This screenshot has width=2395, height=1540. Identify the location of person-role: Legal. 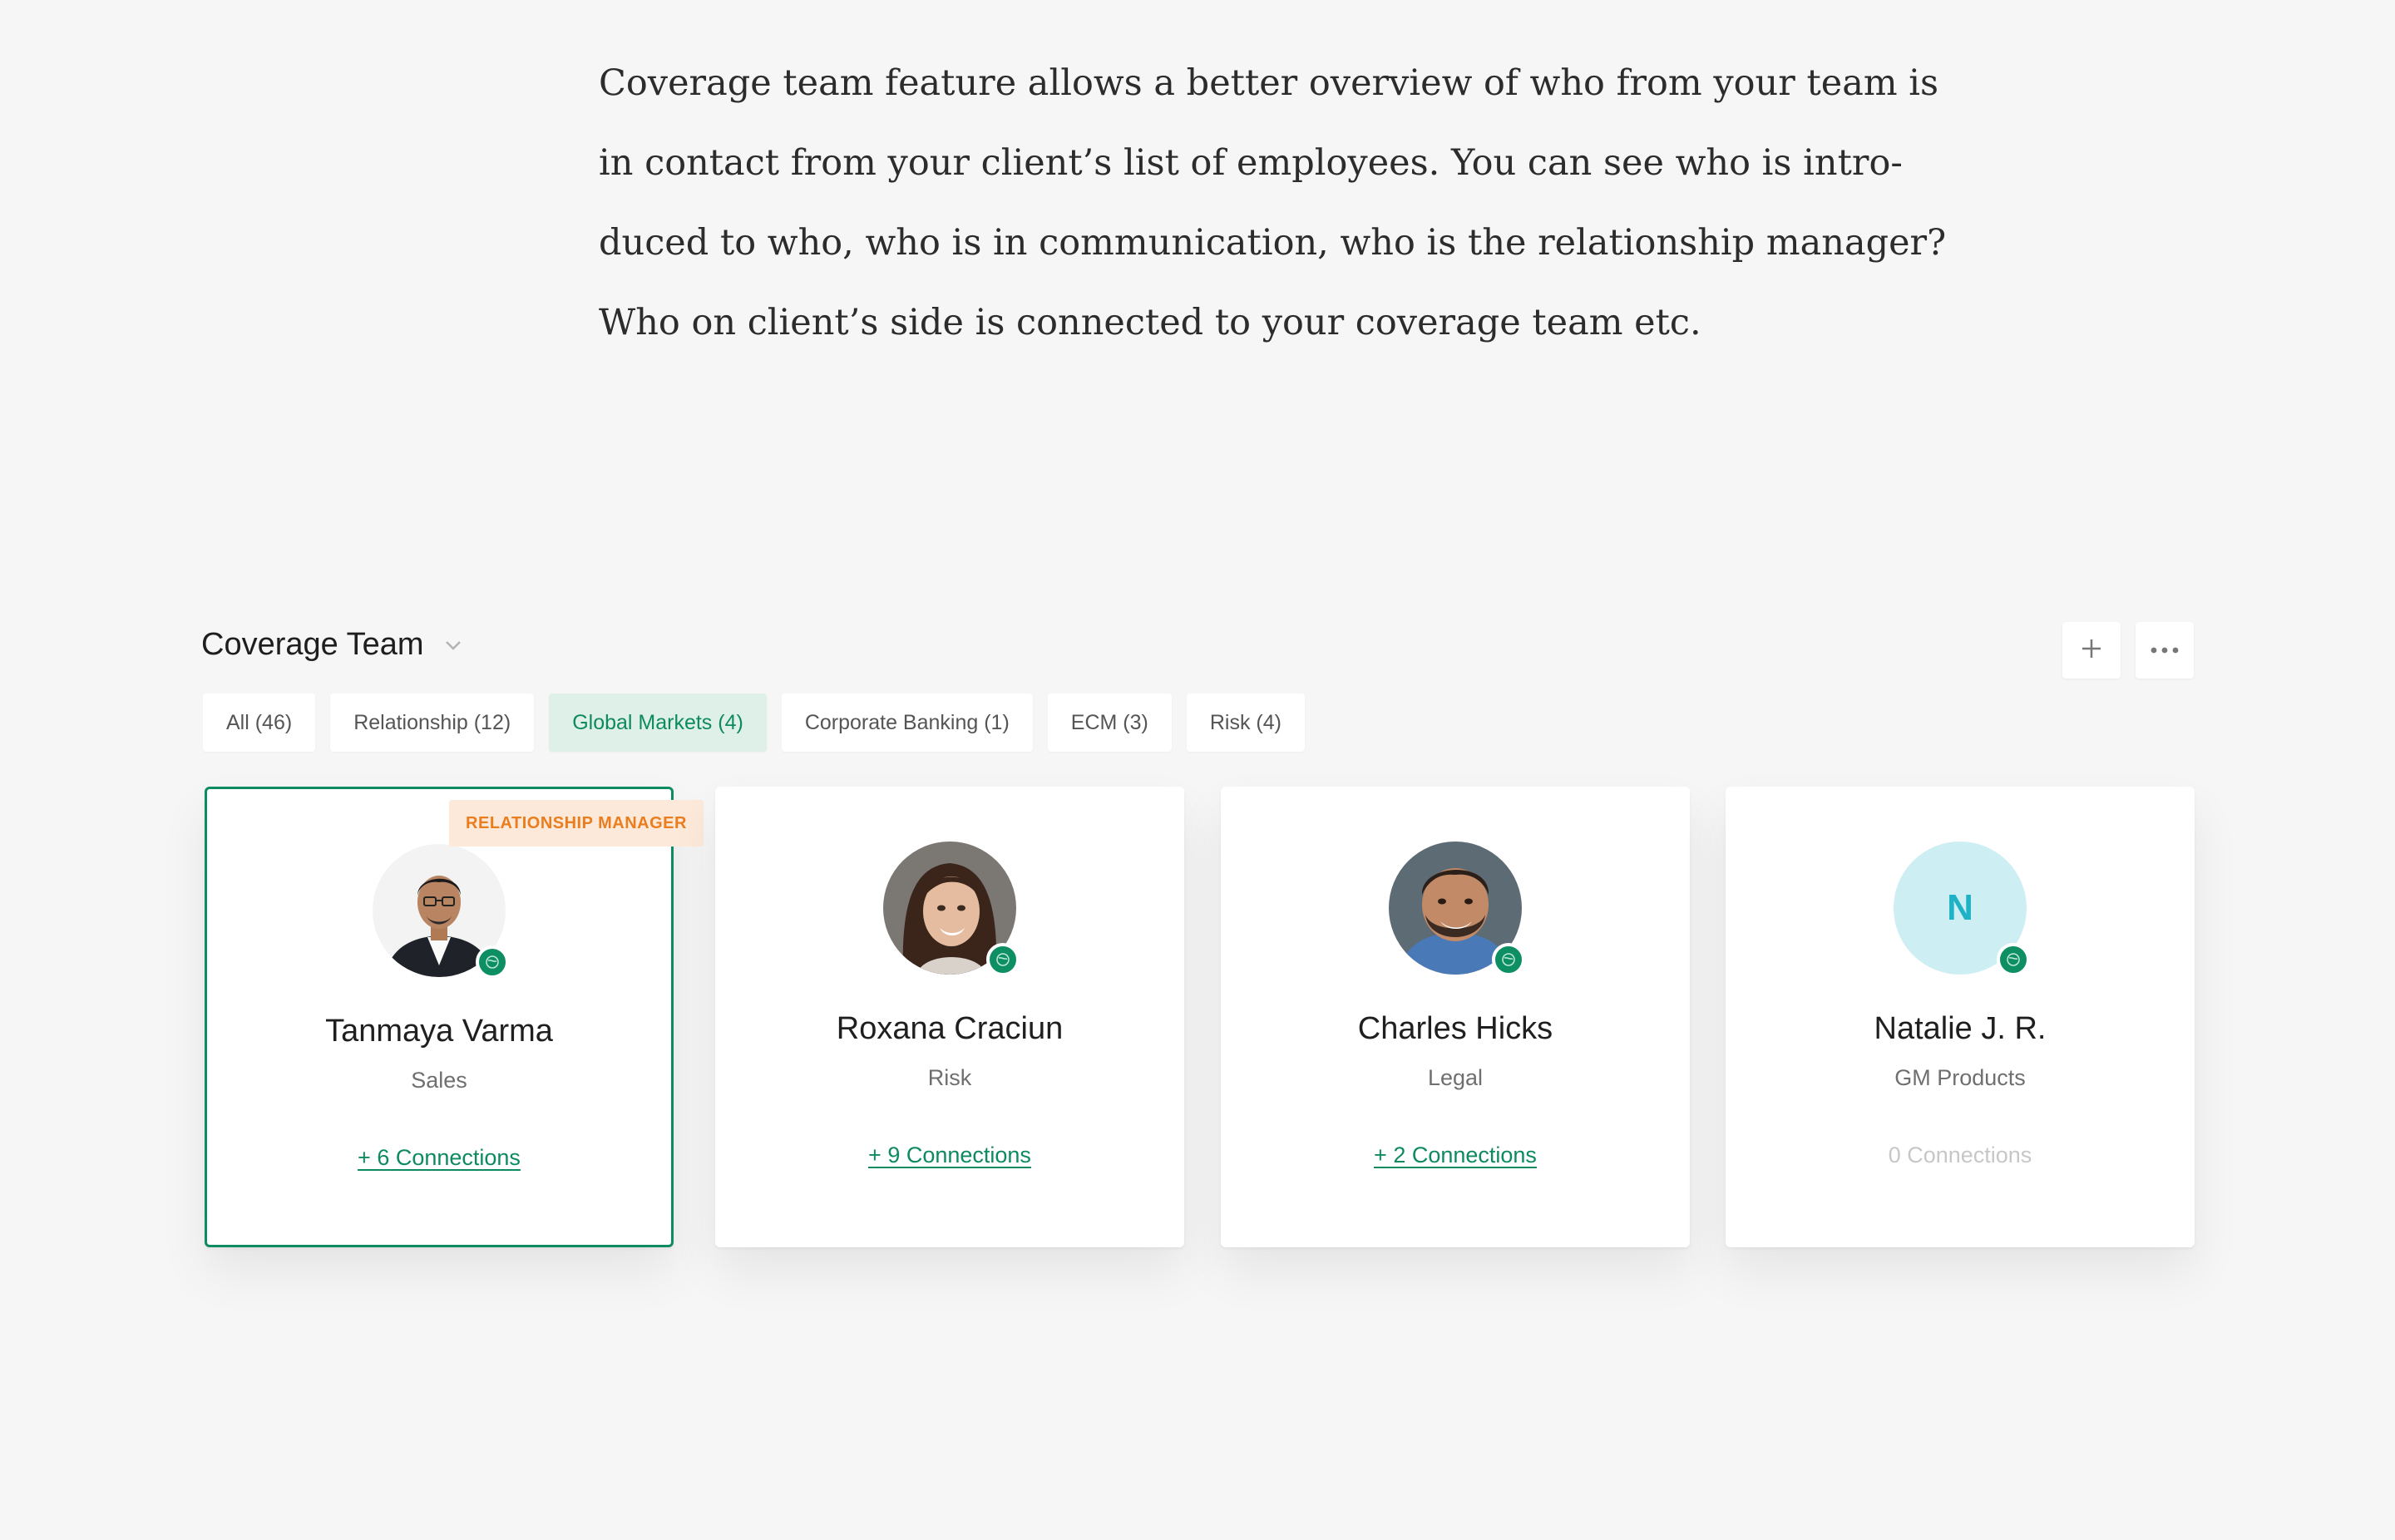
(1455, 1077).